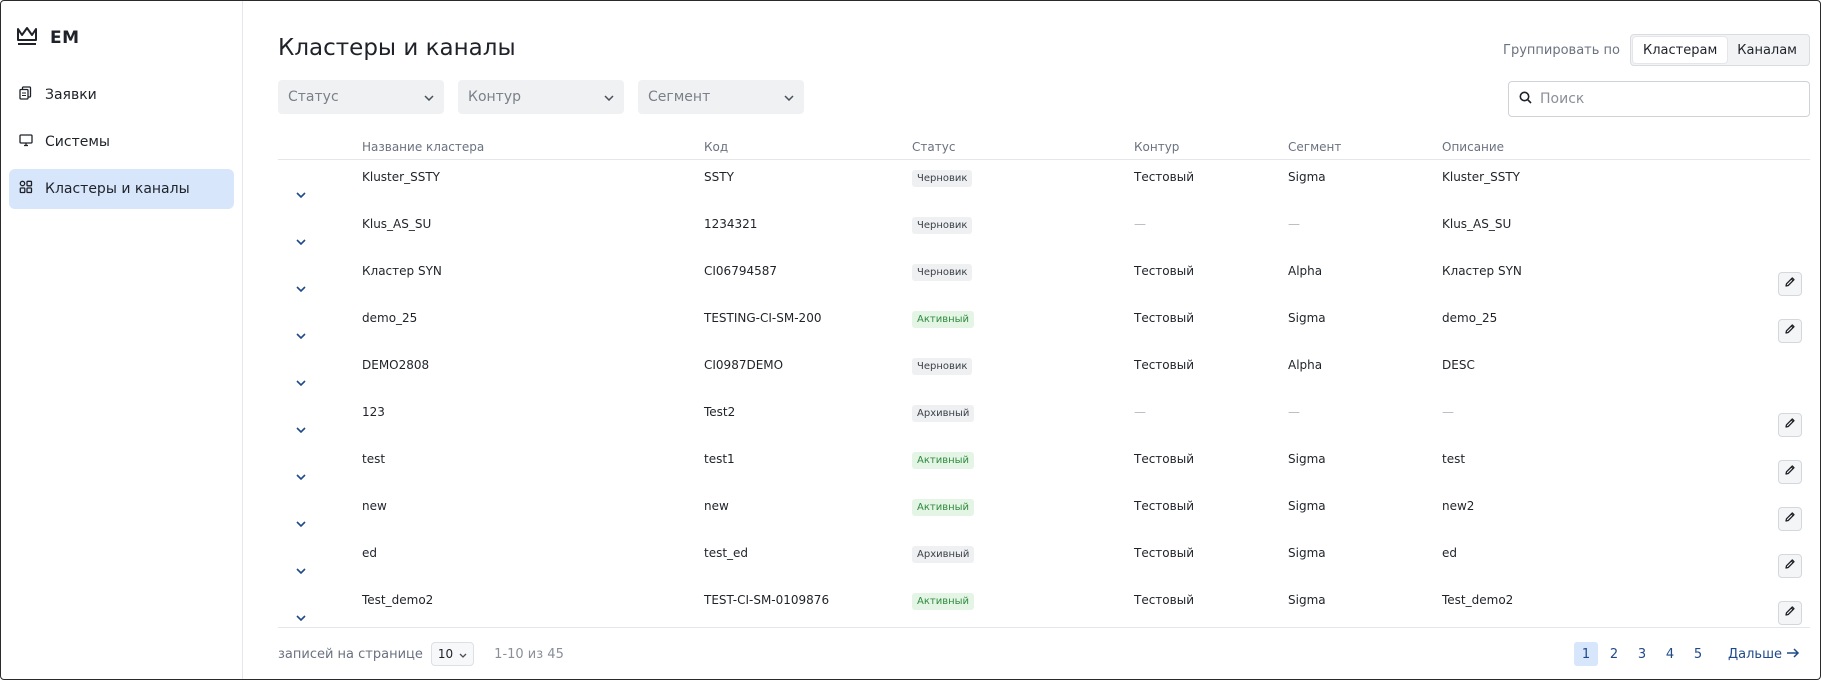  Describe the element at coordinates (1606, 360) in the screenshot. I see `cell-desc: DESC` at that location.